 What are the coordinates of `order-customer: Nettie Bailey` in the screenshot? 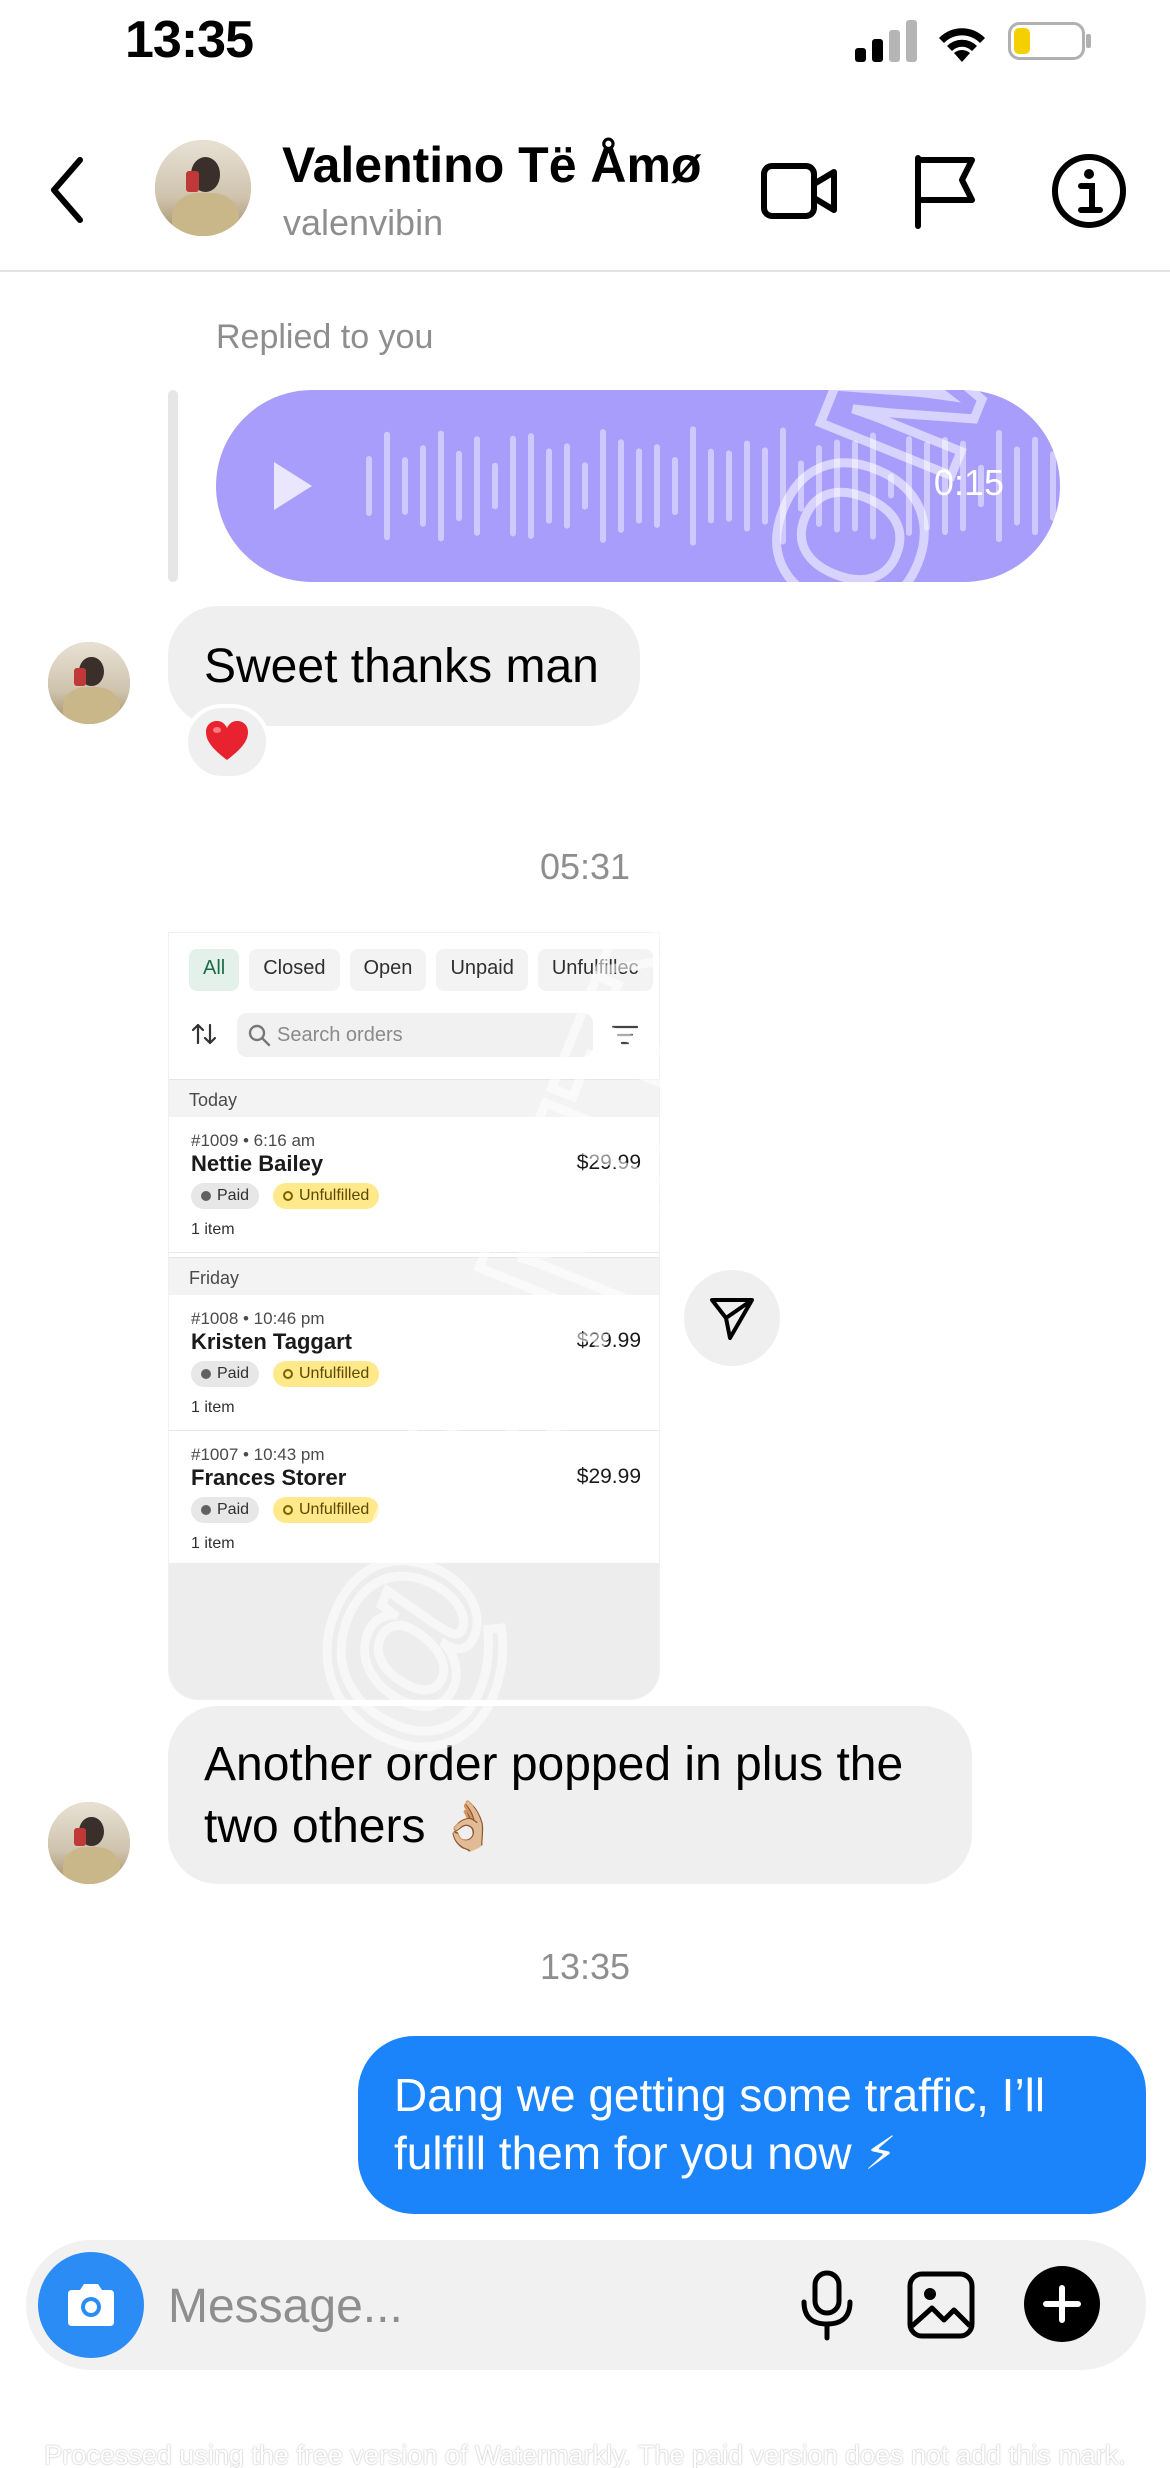 It's located at (257, 1163).